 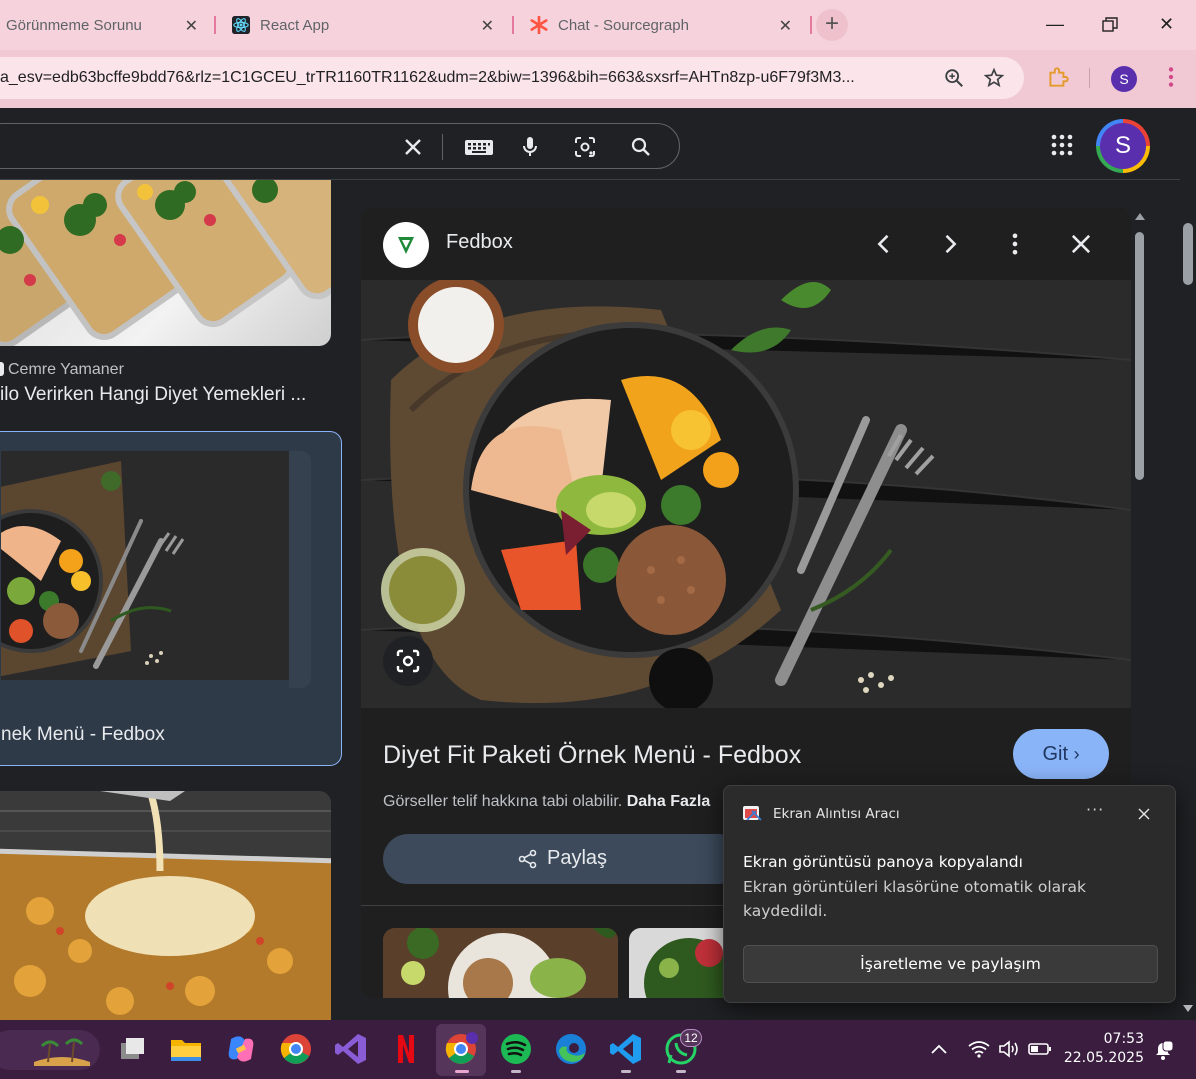 What do you see at coordinates (295, 25) in the screenshot?
I see `tab-title: React App` at bounding box center [295, 25].